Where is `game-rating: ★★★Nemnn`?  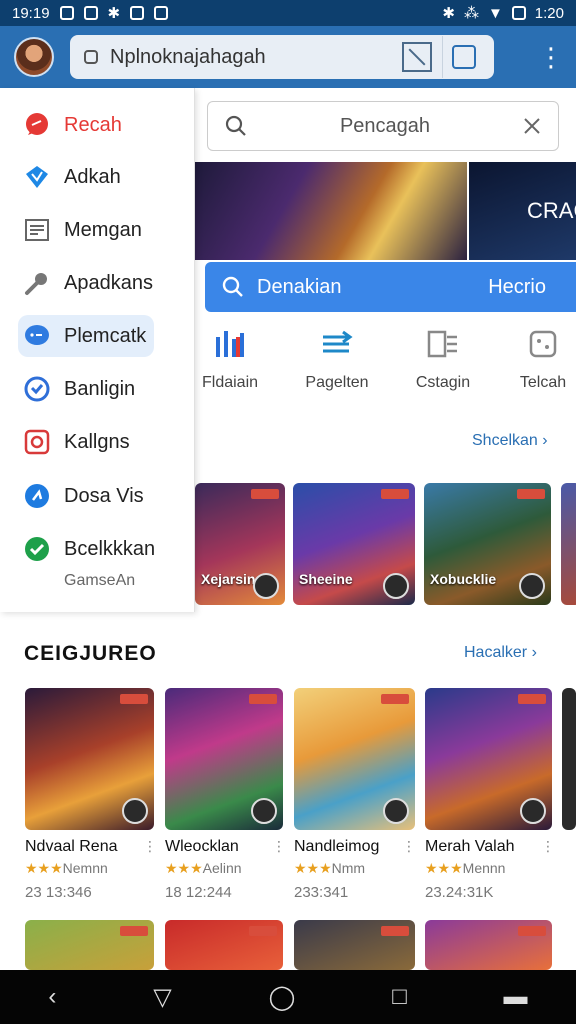 game-rating: ★★★Nemnn is located at coordinates (66, 868).